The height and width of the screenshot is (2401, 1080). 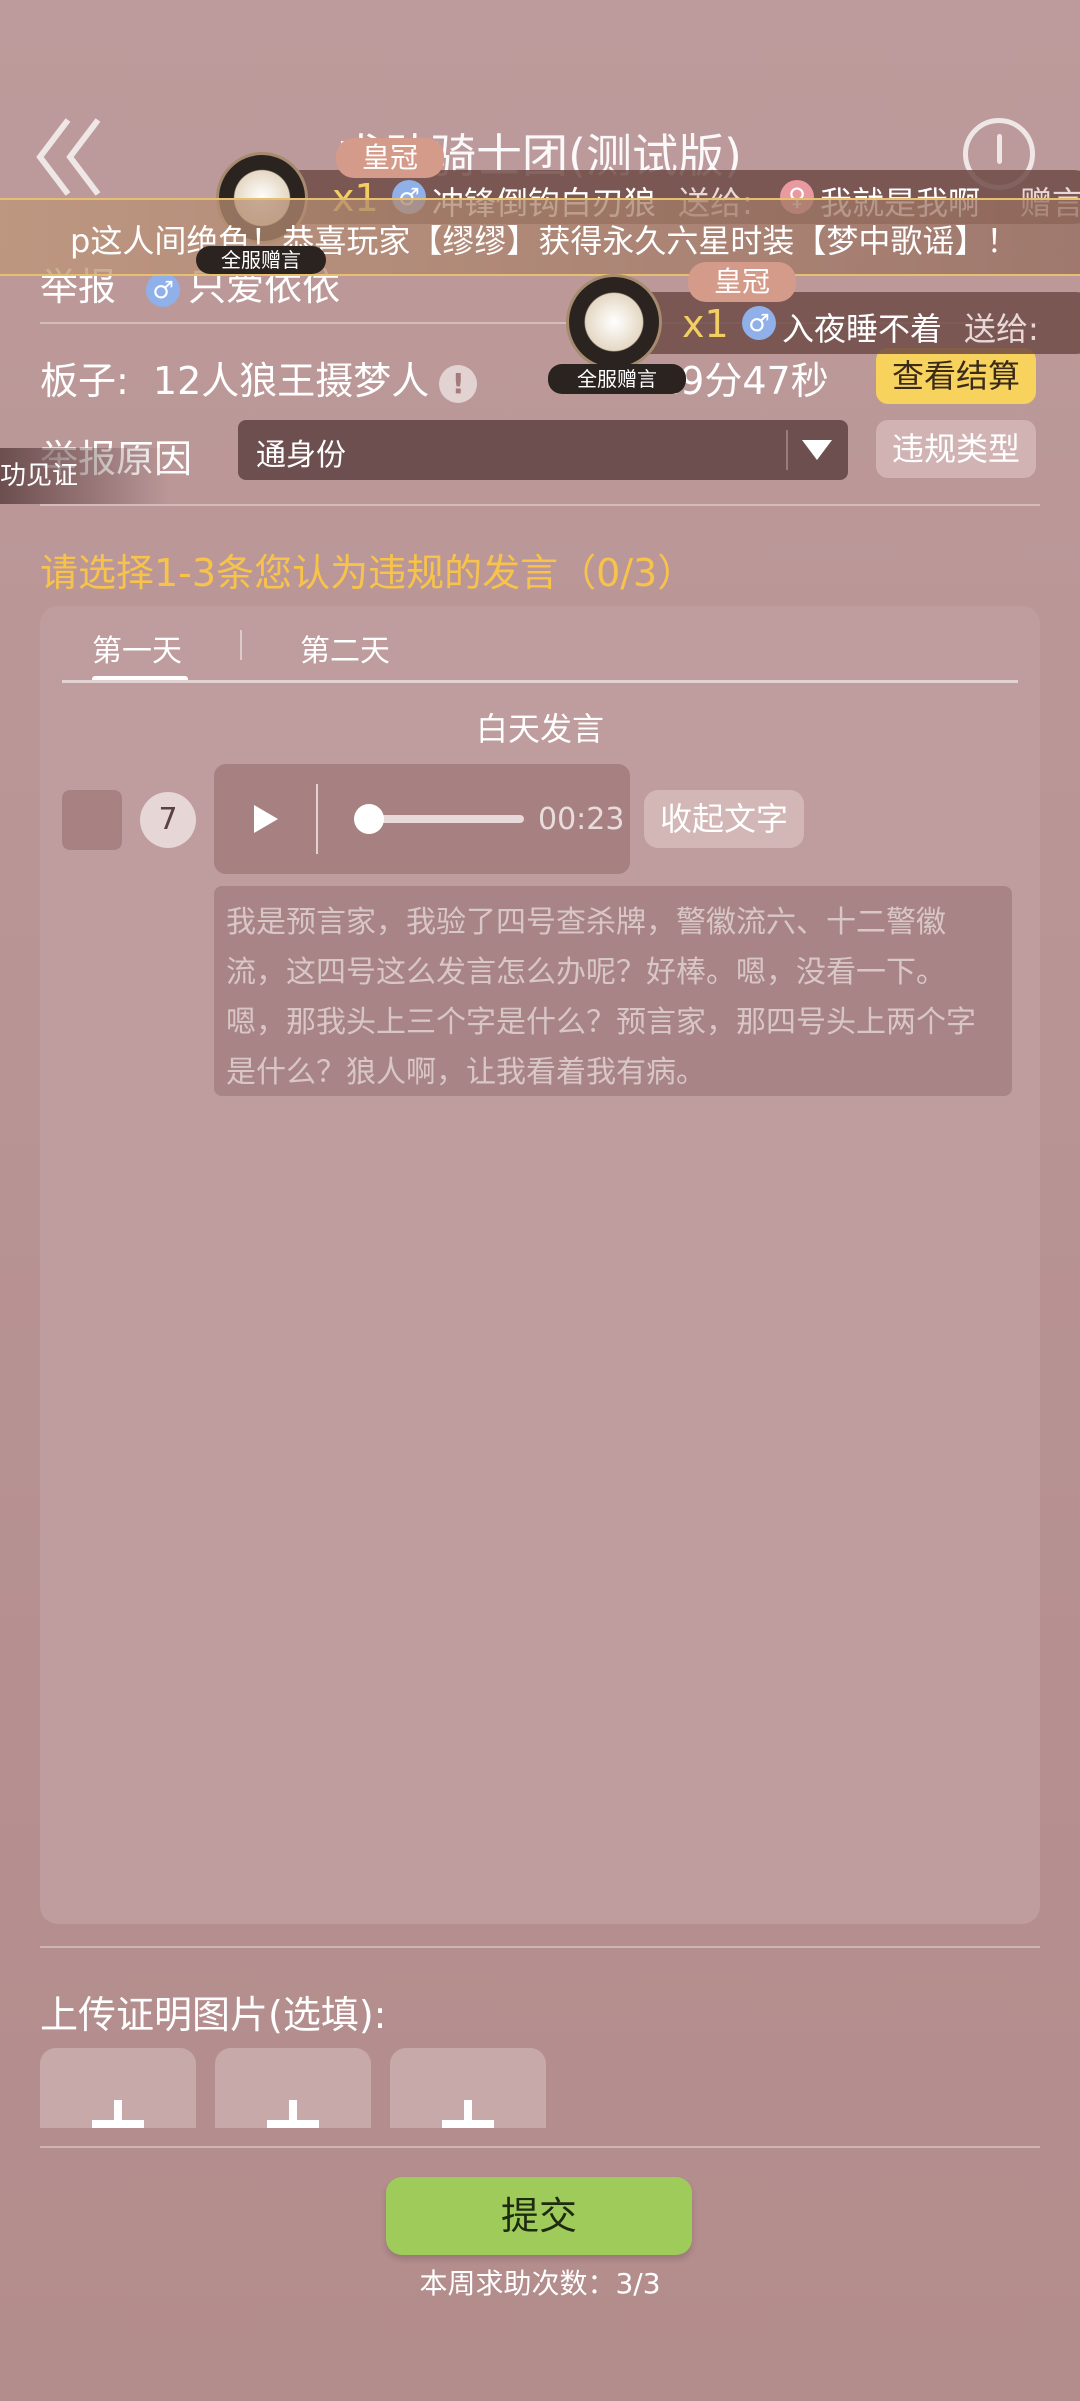 I want to click on board-row: 板子: 12人狼王摄梦人!, so click(x=259, y=377).